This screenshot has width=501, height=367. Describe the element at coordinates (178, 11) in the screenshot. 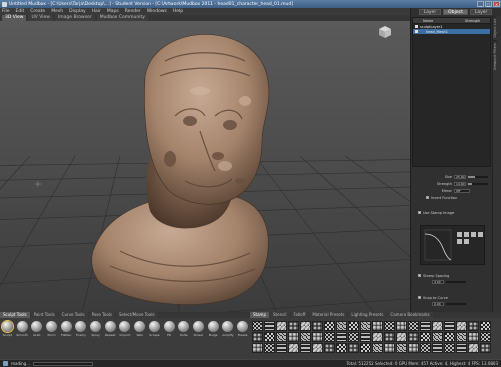

I see `menu-help: Help` at that location.